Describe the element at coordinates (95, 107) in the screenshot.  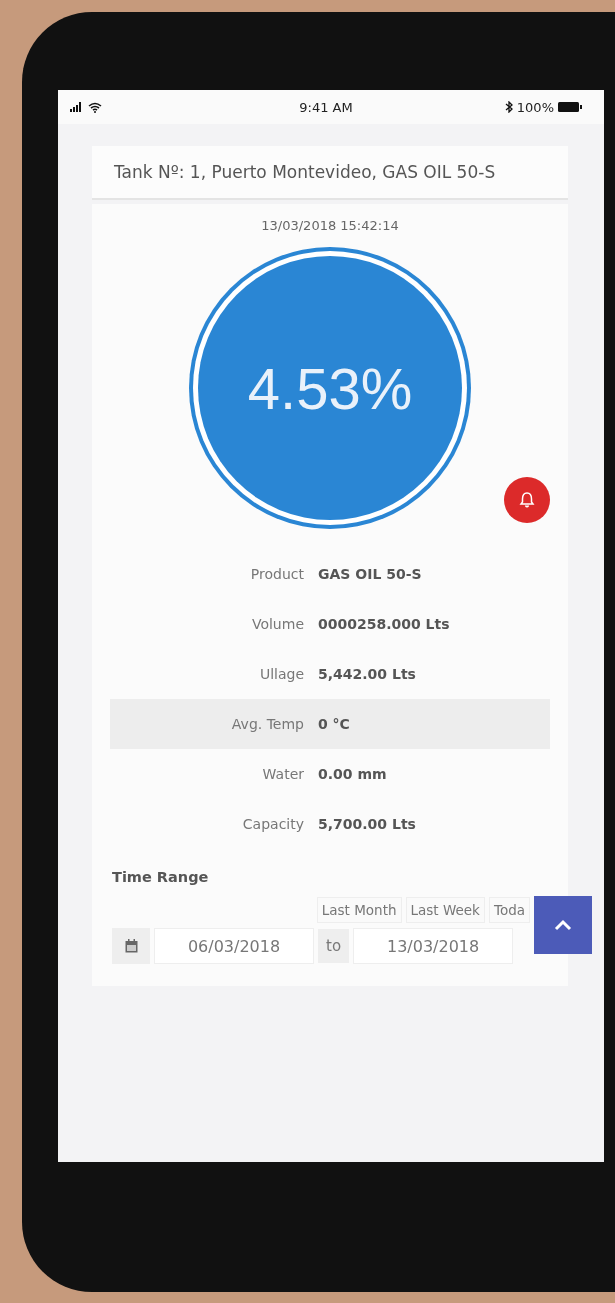
I see `wifi-icon` at that location.